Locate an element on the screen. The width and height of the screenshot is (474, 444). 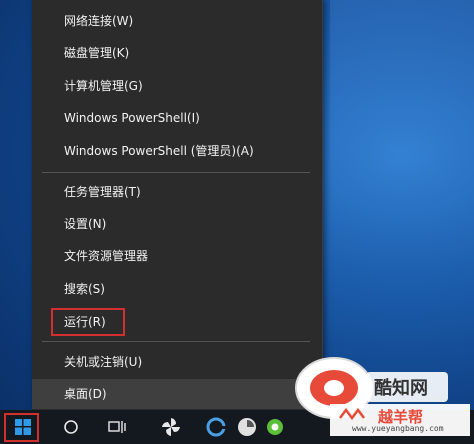
menu-item-label: Windows PowerShell(I) is located at coordinates (132, 118).